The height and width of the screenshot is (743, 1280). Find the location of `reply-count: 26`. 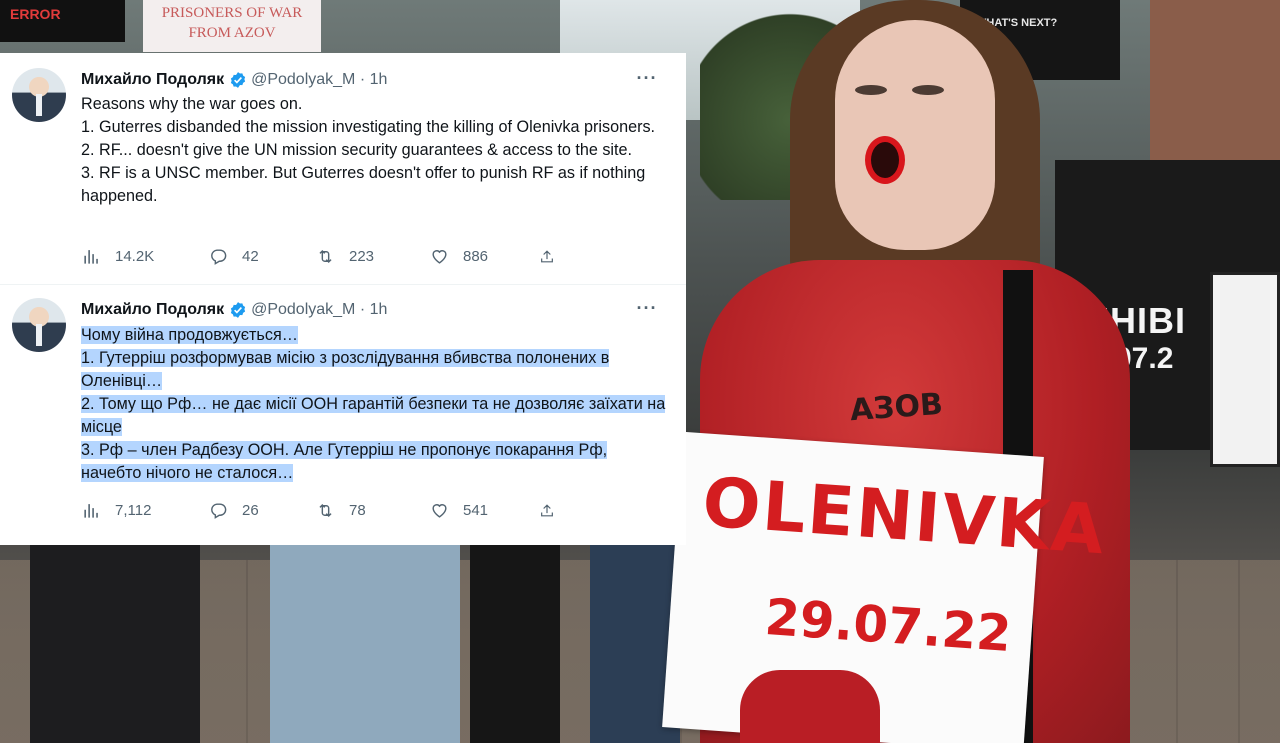

reply-count: 26 is located at coordinates (250, 510).